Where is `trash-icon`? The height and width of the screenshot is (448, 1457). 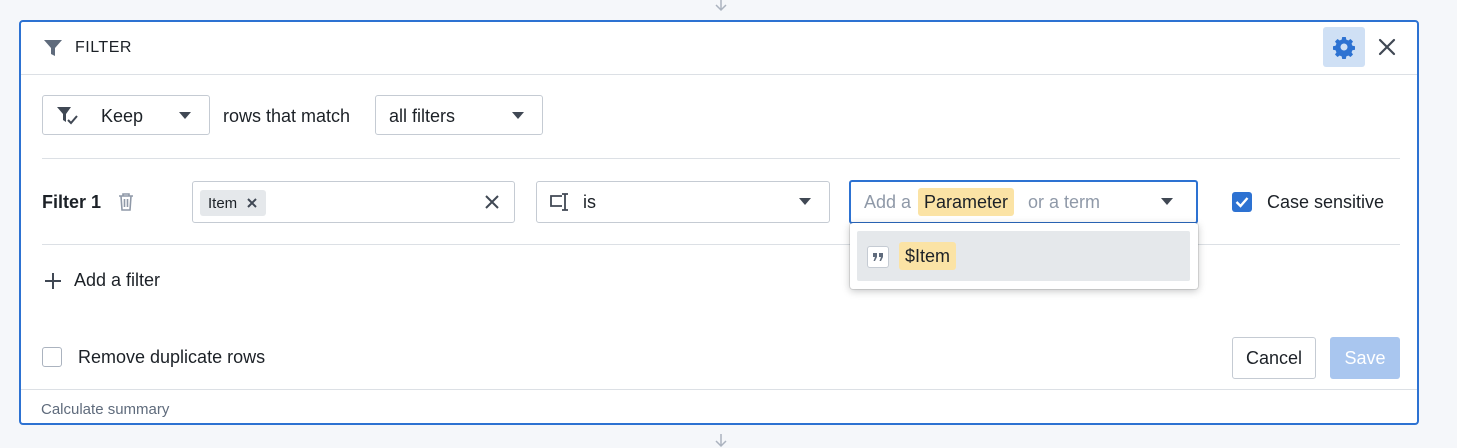
trash-icon is located at coordinates (126, 202).